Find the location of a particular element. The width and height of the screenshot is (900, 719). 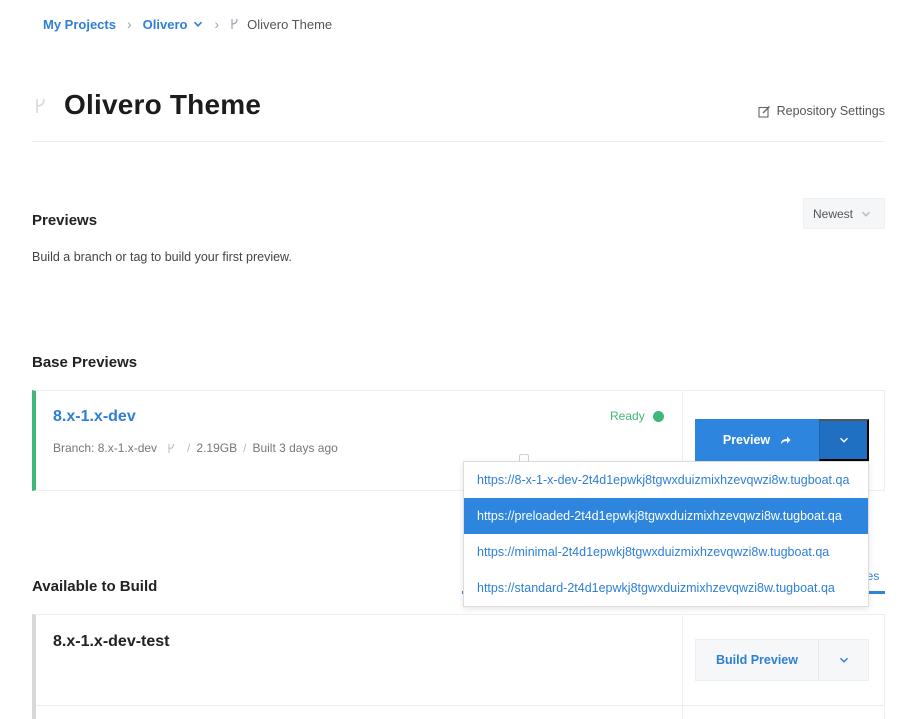

preview-button: Preview is located at coordinates (757, 440).